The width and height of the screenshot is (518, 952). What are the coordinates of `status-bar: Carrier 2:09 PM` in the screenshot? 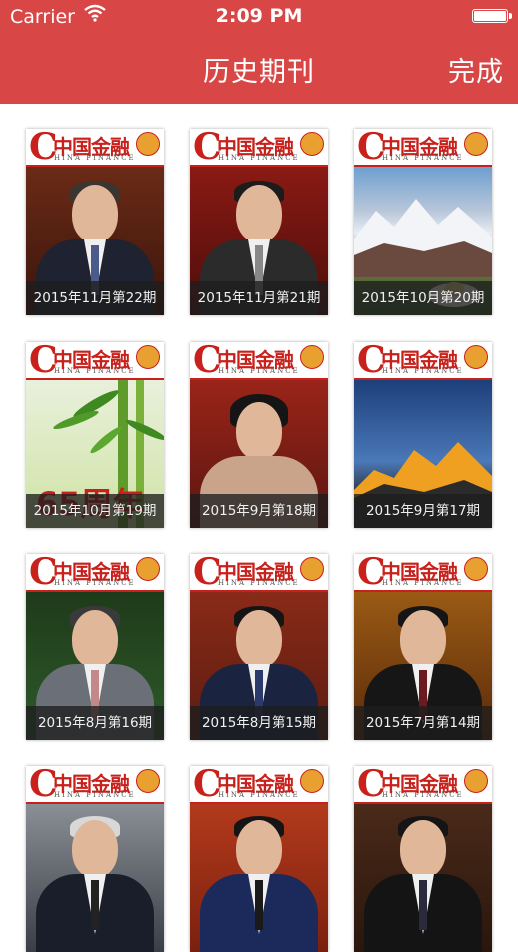 It's located at (259, 18).